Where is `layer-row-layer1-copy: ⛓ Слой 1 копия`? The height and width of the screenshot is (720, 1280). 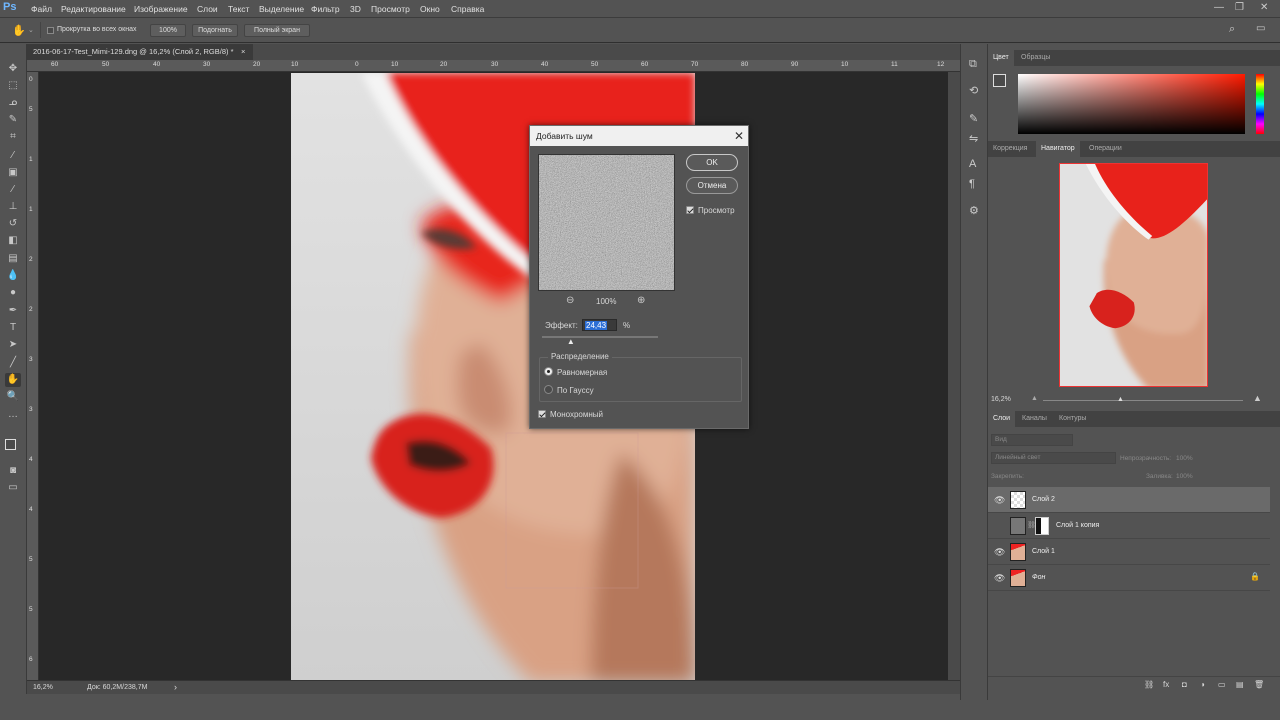 layer-row-layer1-copy: ⛓ Слой 1 копия is located at coordinates (1129, 526).